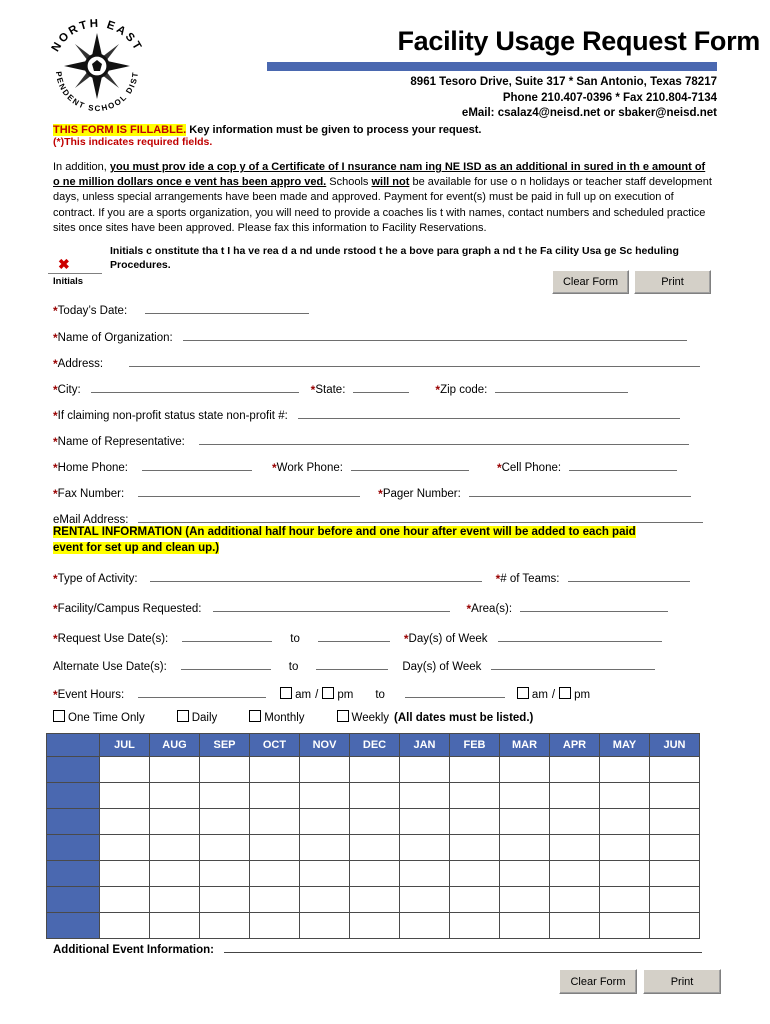 This screenshot has width=770, height=1024. What do you see at coordinates (623, 464) in the screenshot?
I see `cell-phone-input` at bounding box center [623, 464].